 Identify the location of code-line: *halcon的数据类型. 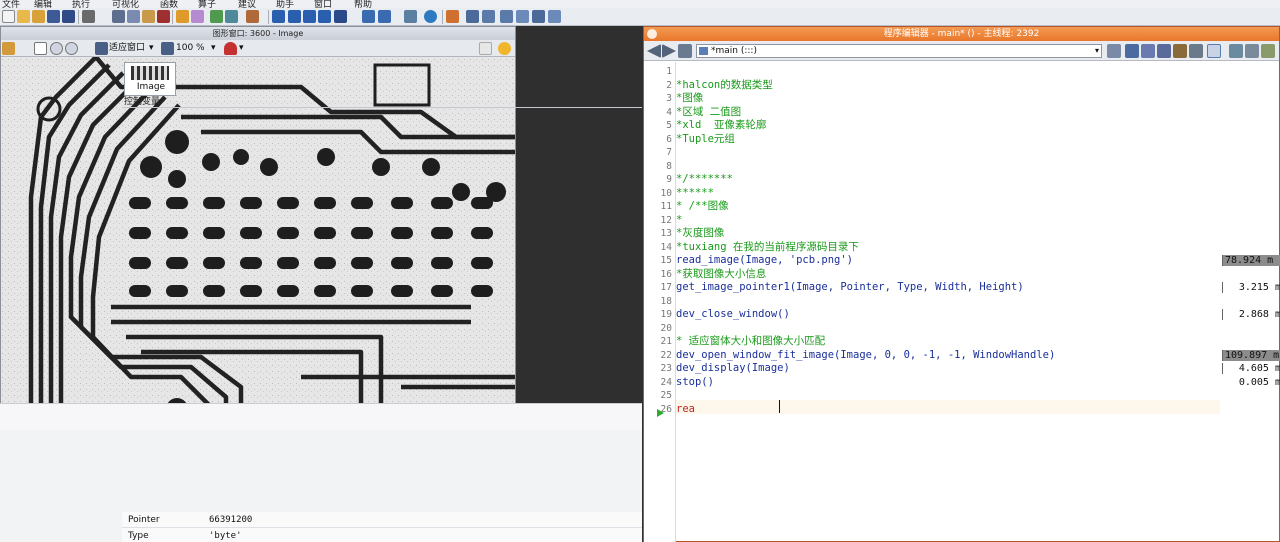
(724, 86).